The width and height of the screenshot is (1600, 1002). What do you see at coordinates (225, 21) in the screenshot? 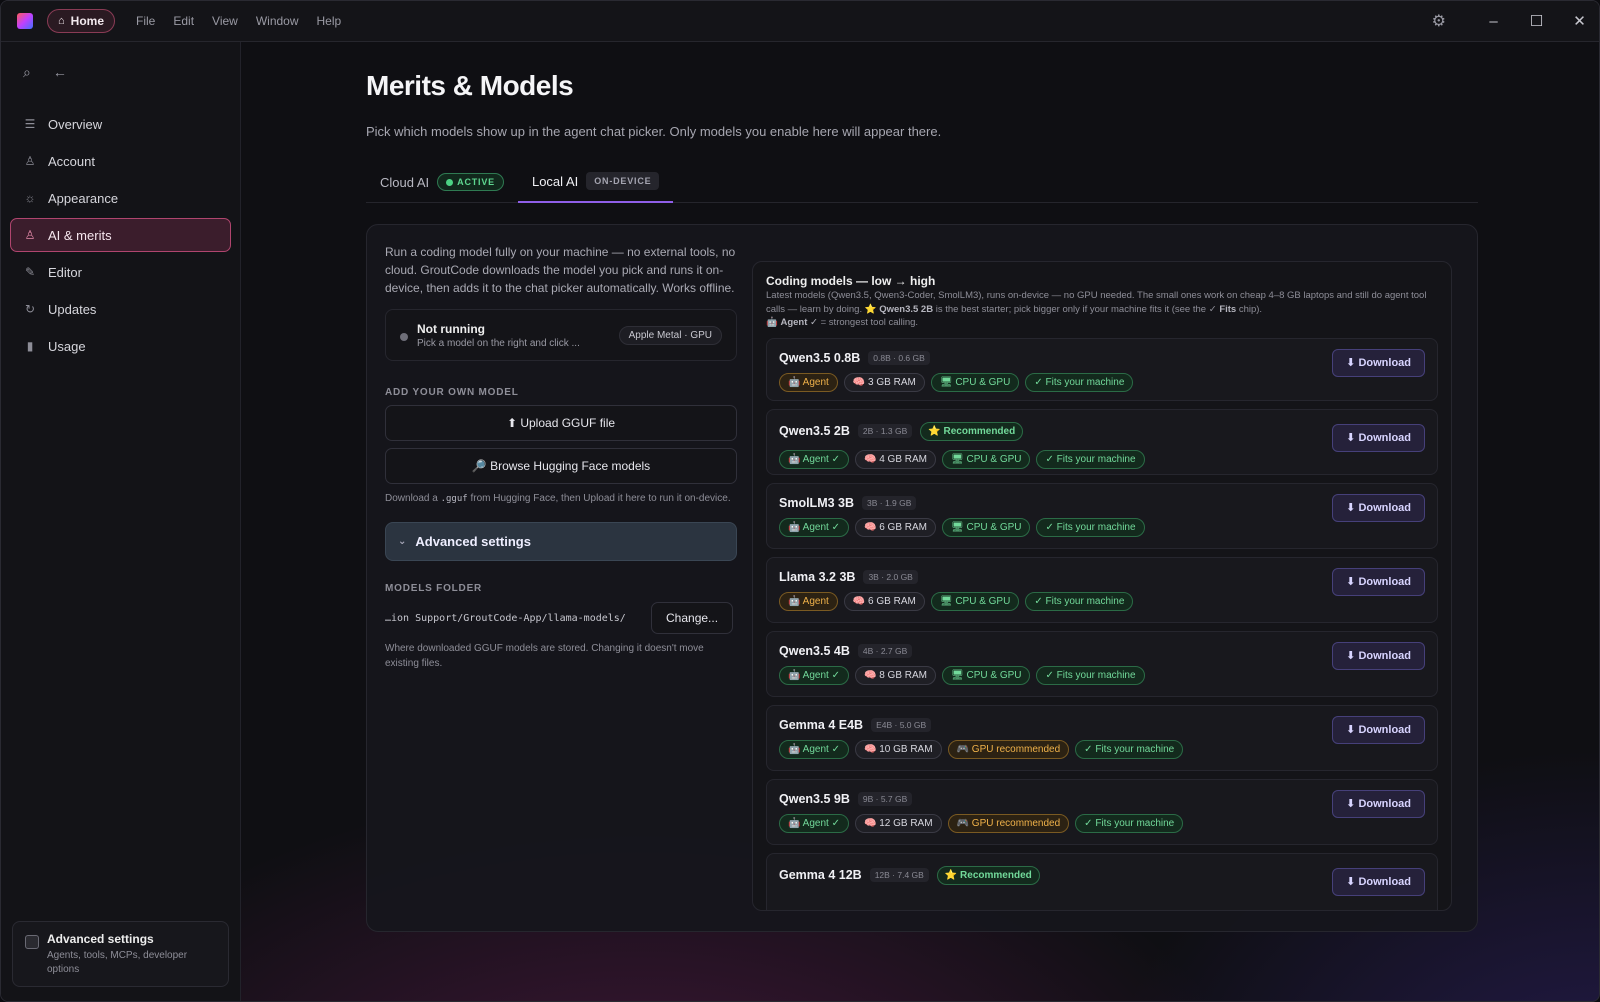
I see `menu-view: View` at bounding box center [225, 21].